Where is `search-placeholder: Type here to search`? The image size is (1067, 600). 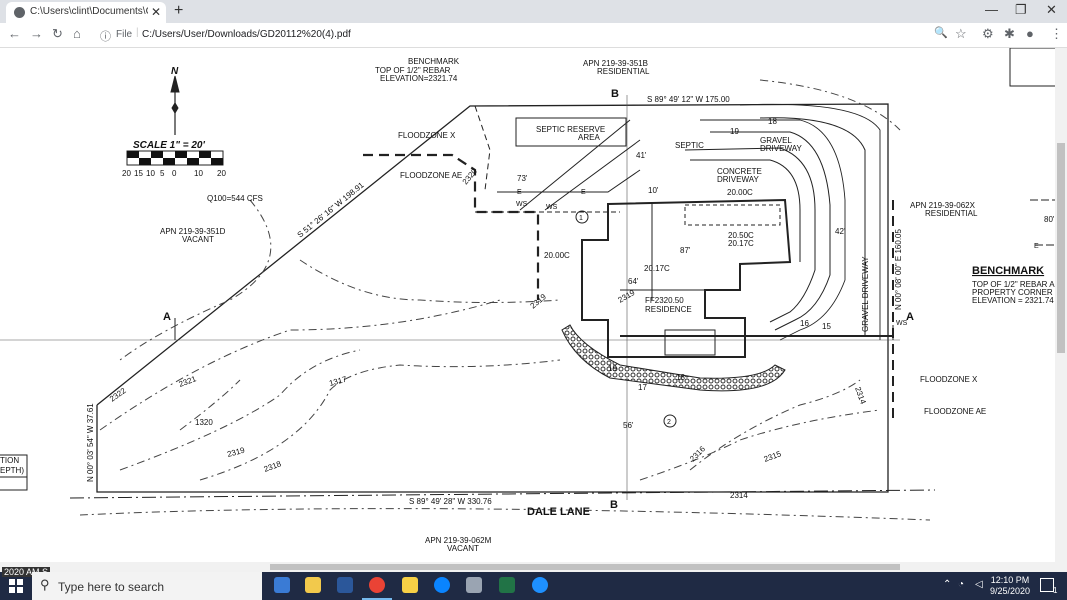 search-placeholder: Type here to search is located at coordinates (111, 587).